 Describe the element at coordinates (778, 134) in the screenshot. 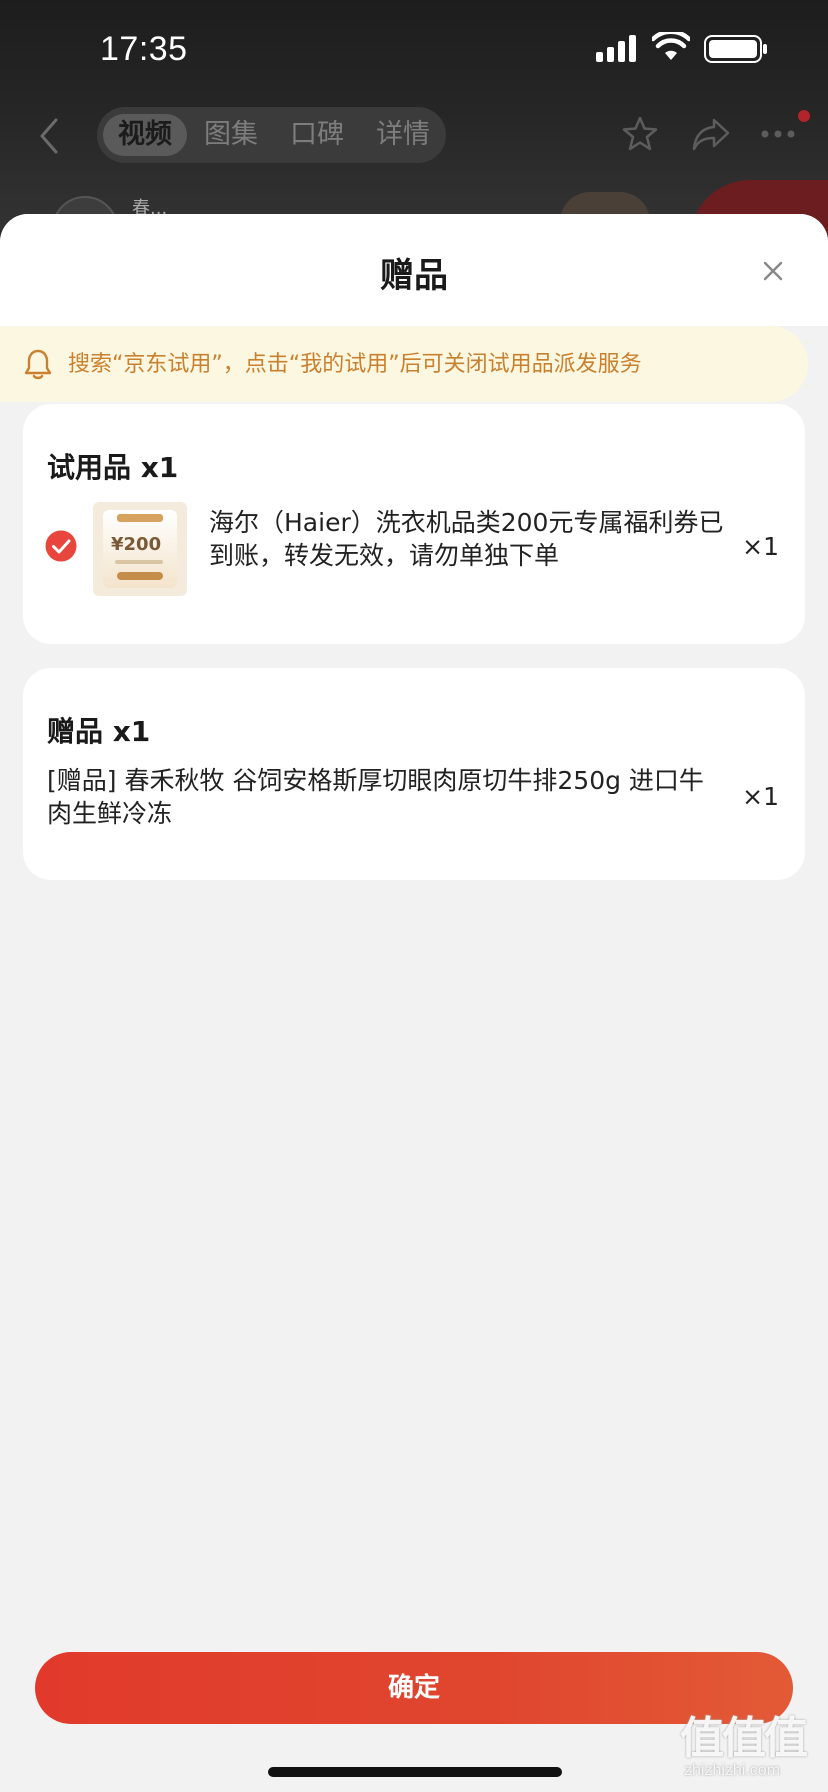

I see `more-icon` at that location.